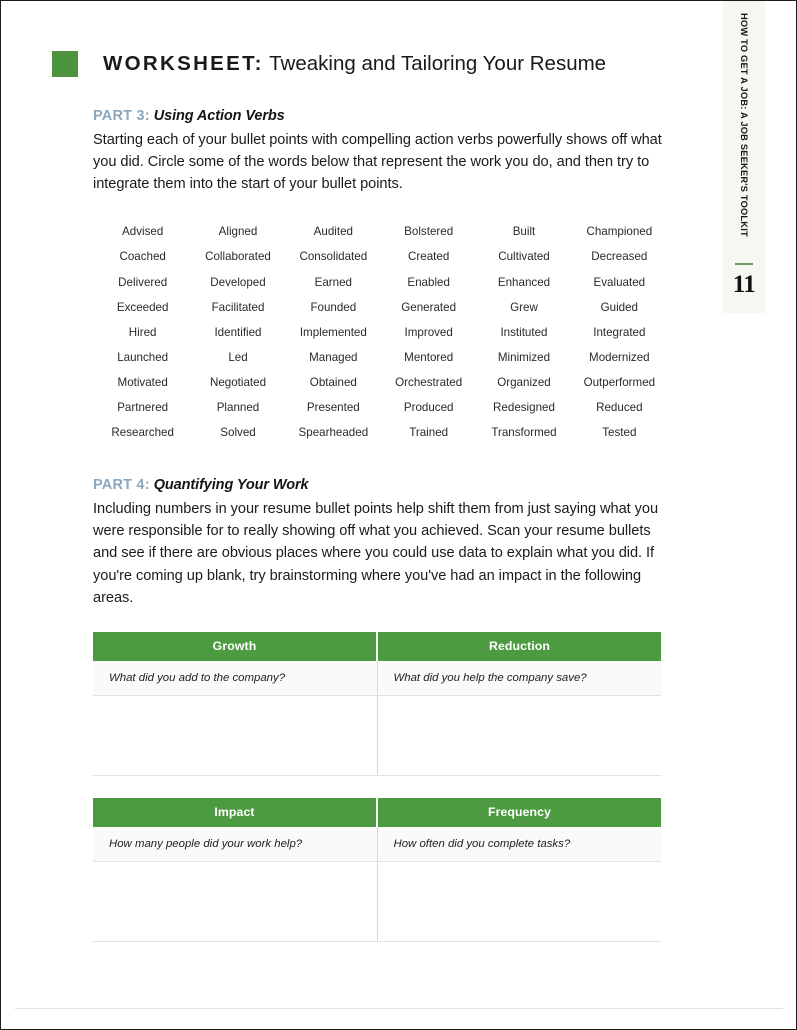  What do you see at coordinates (518, 646) in the screenshot?
I see `table-header-cell: Reduction` at bounding box center [518, 646].